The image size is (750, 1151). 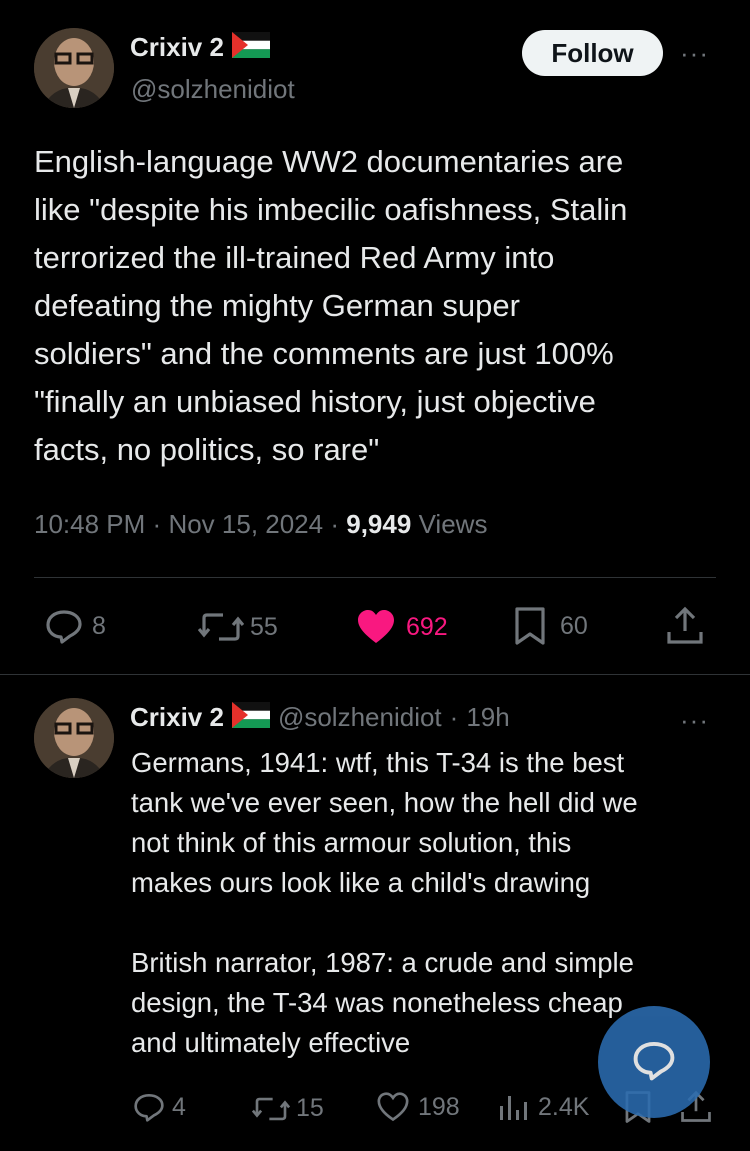 What do you see at coordinates (246, 524) in the screenshot?
I see `post-date: Nov 15, 2024` at bounding box center [246, 524].